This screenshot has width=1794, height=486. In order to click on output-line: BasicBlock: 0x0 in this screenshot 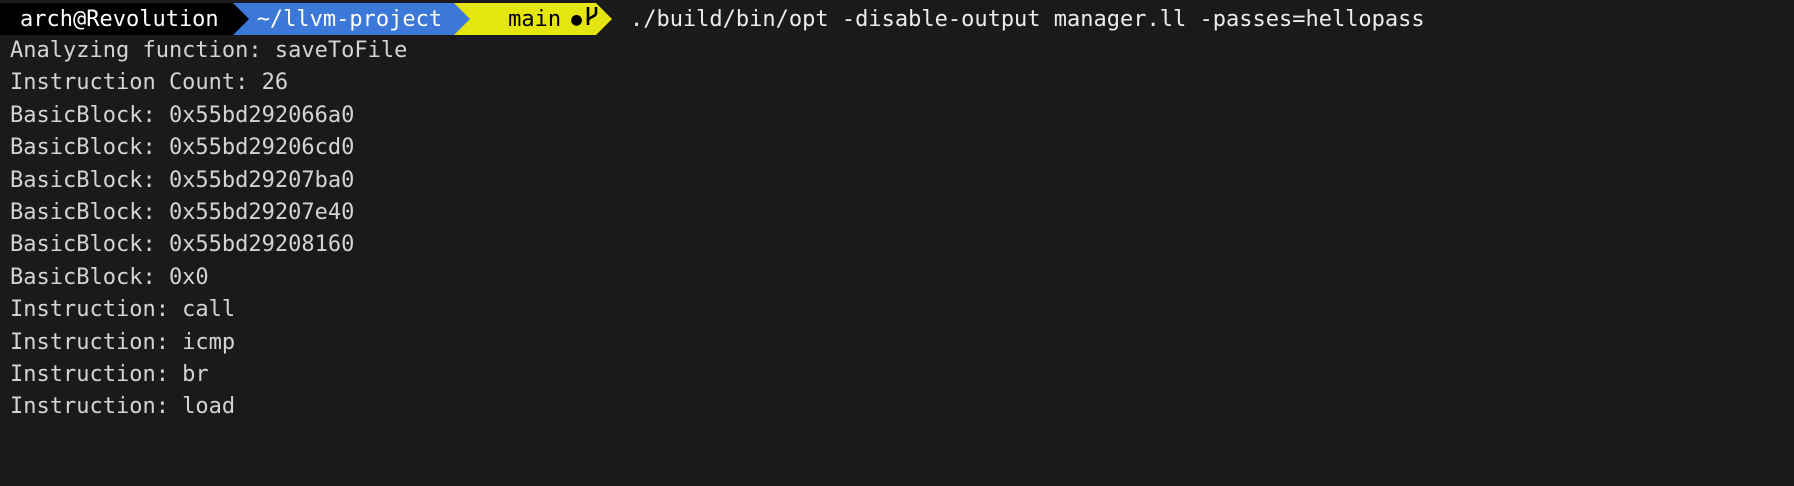, I will do `click(109, 277)`.